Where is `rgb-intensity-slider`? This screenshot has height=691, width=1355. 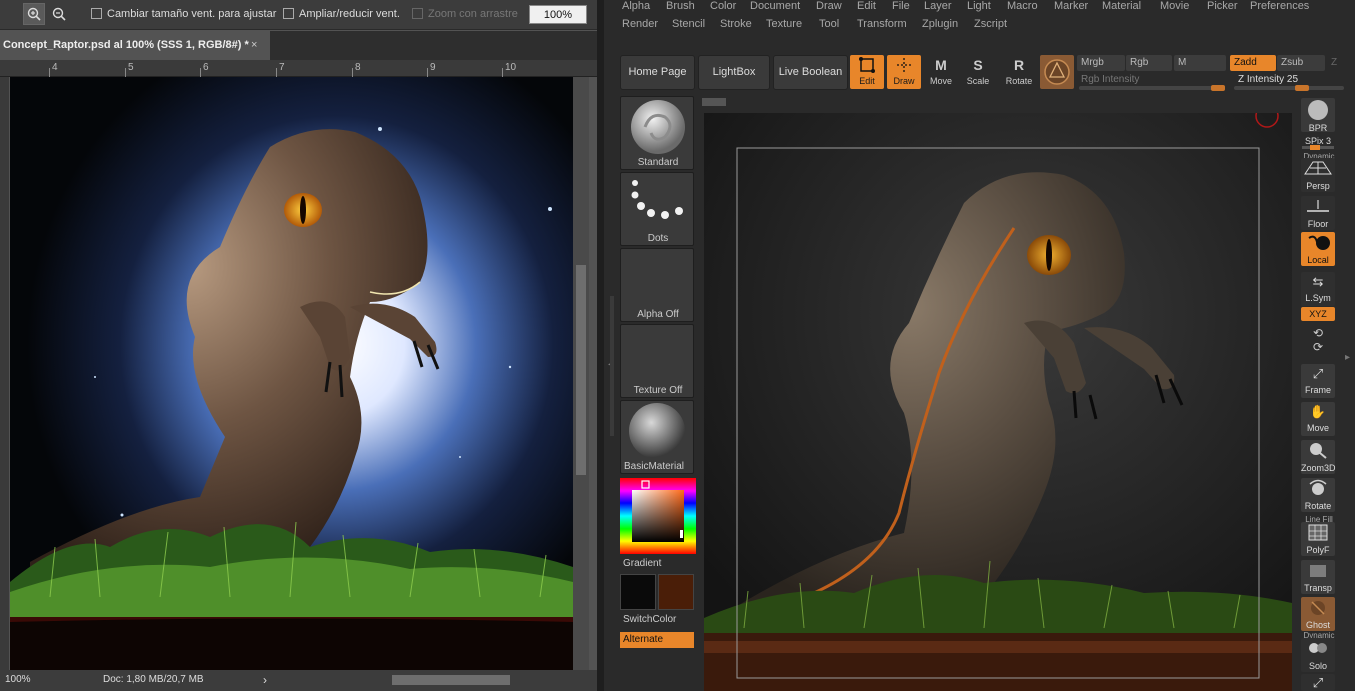 rgb-intensity-slider is located at coordinates (1152, 88).